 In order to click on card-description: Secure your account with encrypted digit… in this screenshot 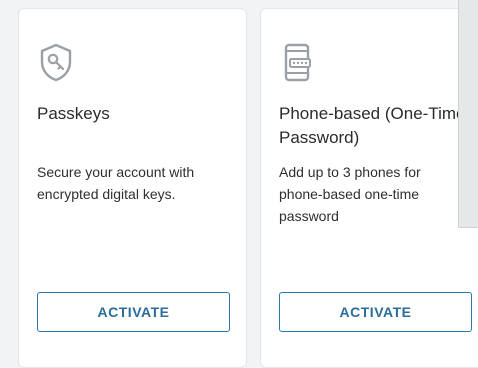, I will do `click(116, 183)`.